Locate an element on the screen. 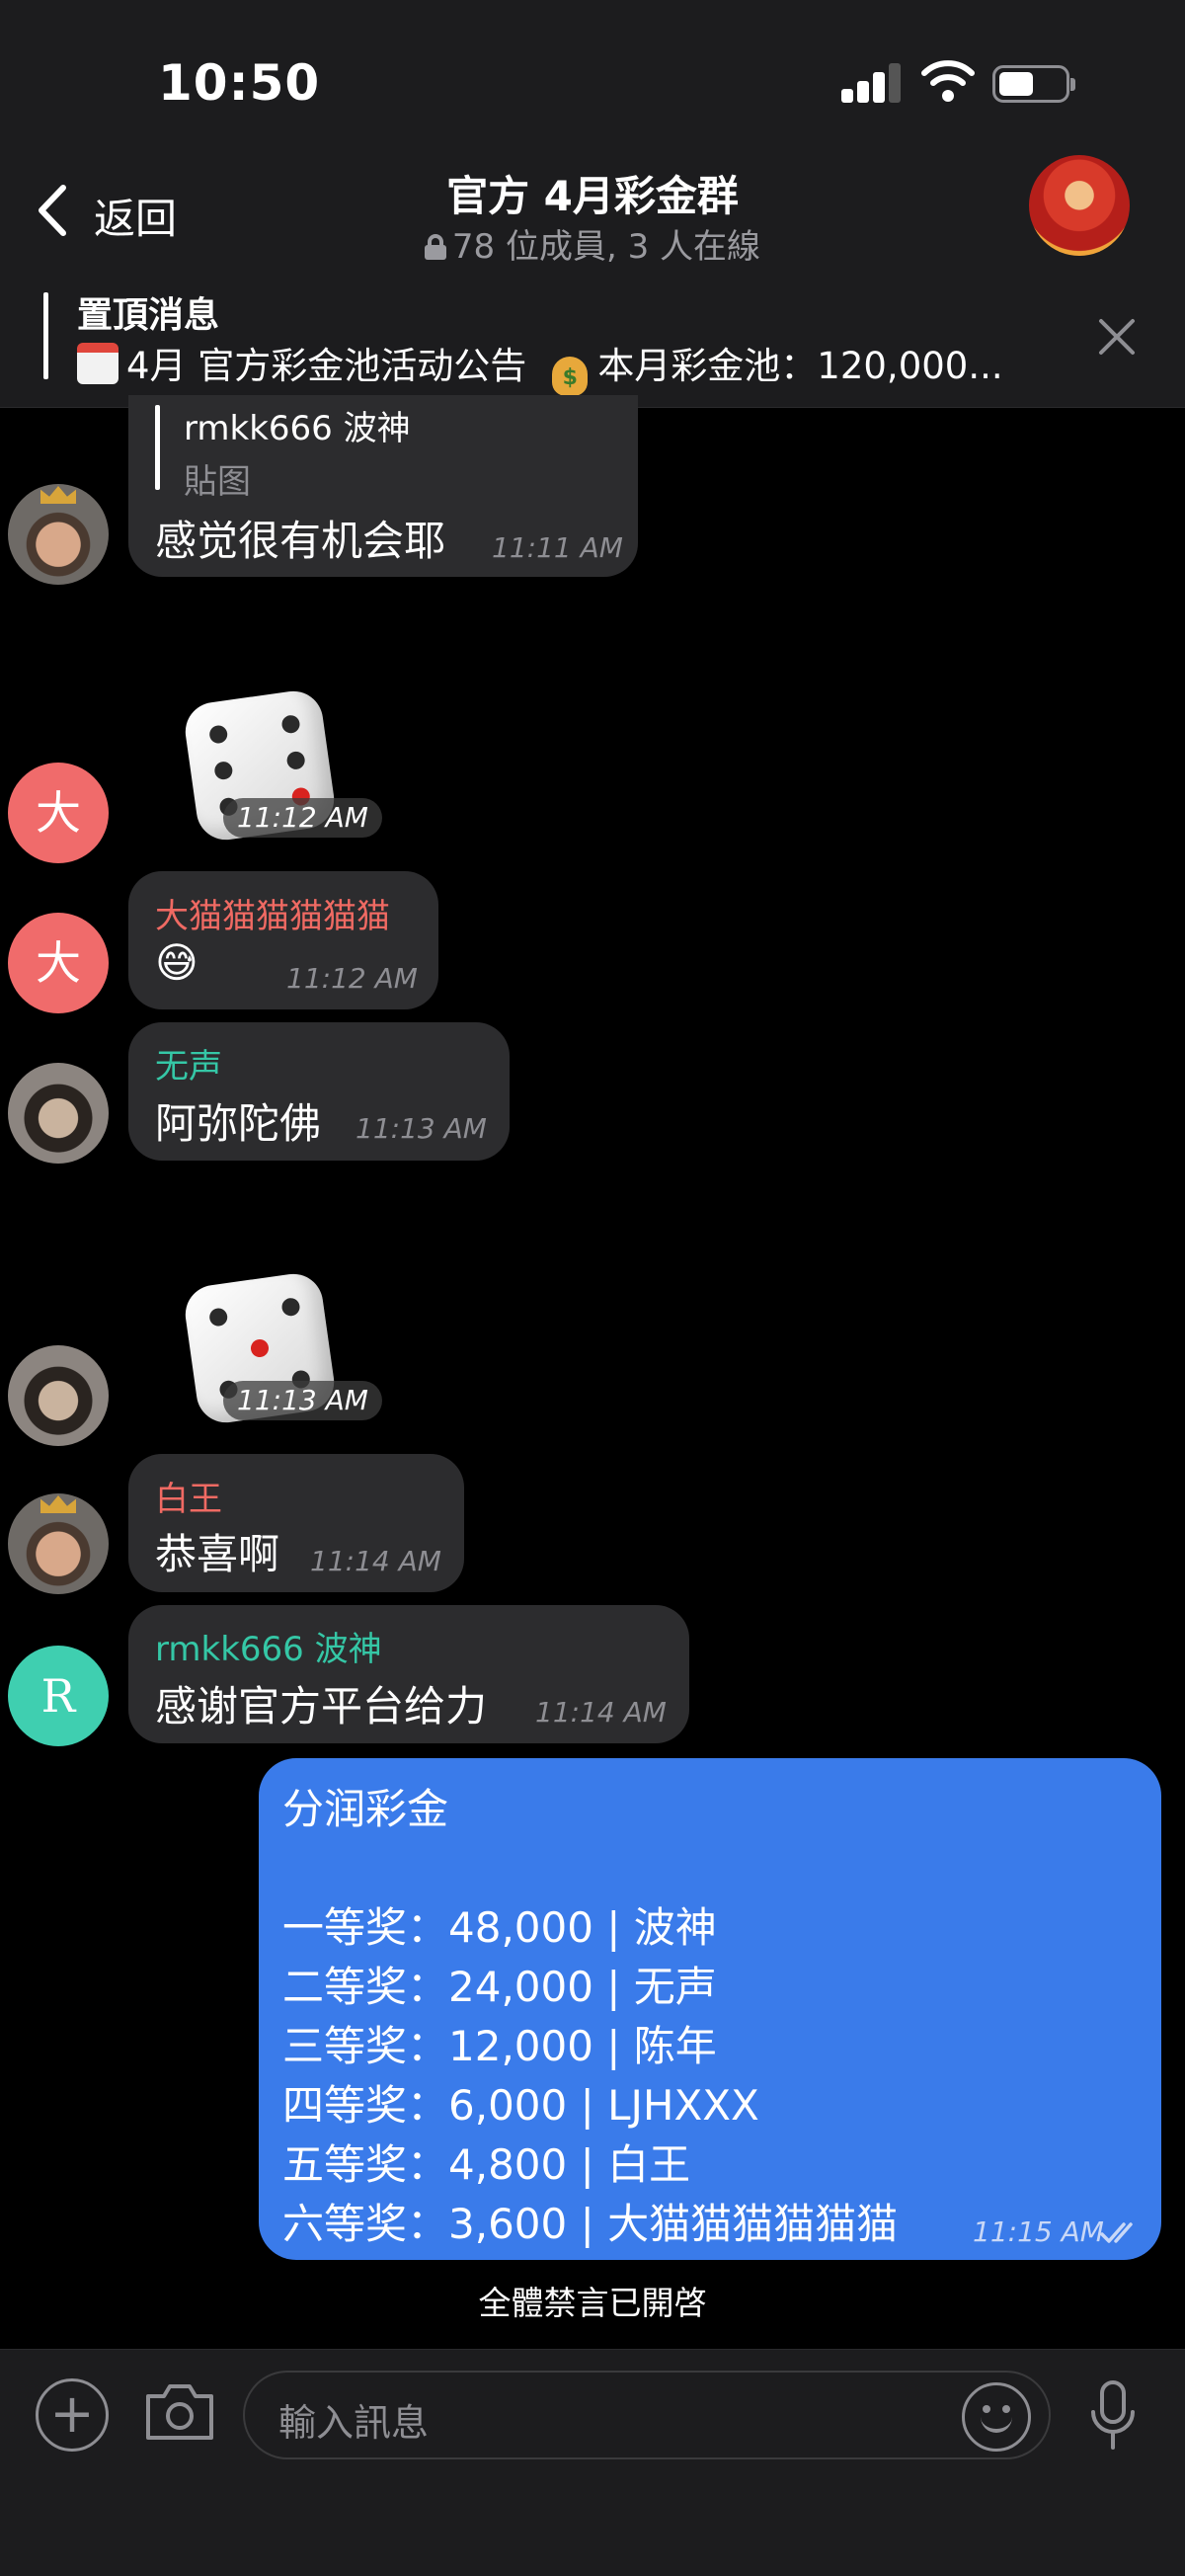 The image size is (1185, 2576). microphone-icon is located at coordinates (1113, 2417).